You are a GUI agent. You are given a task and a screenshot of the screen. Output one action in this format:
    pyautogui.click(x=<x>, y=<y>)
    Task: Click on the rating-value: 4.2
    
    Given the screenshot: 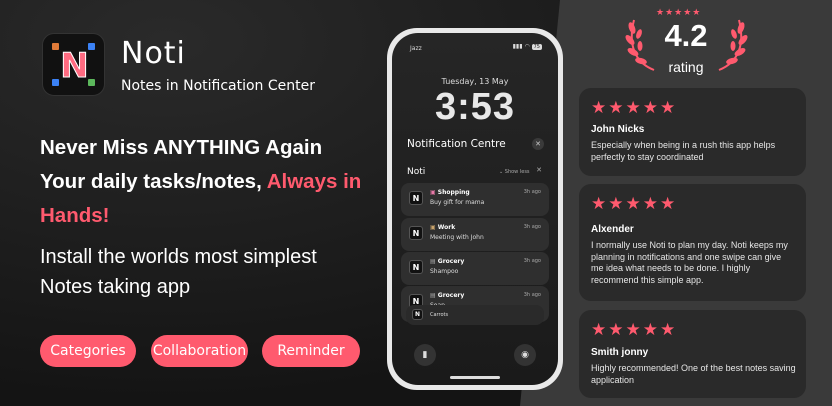 What is the action you would take?
    pyautogui.click(x=686, y=35)
    